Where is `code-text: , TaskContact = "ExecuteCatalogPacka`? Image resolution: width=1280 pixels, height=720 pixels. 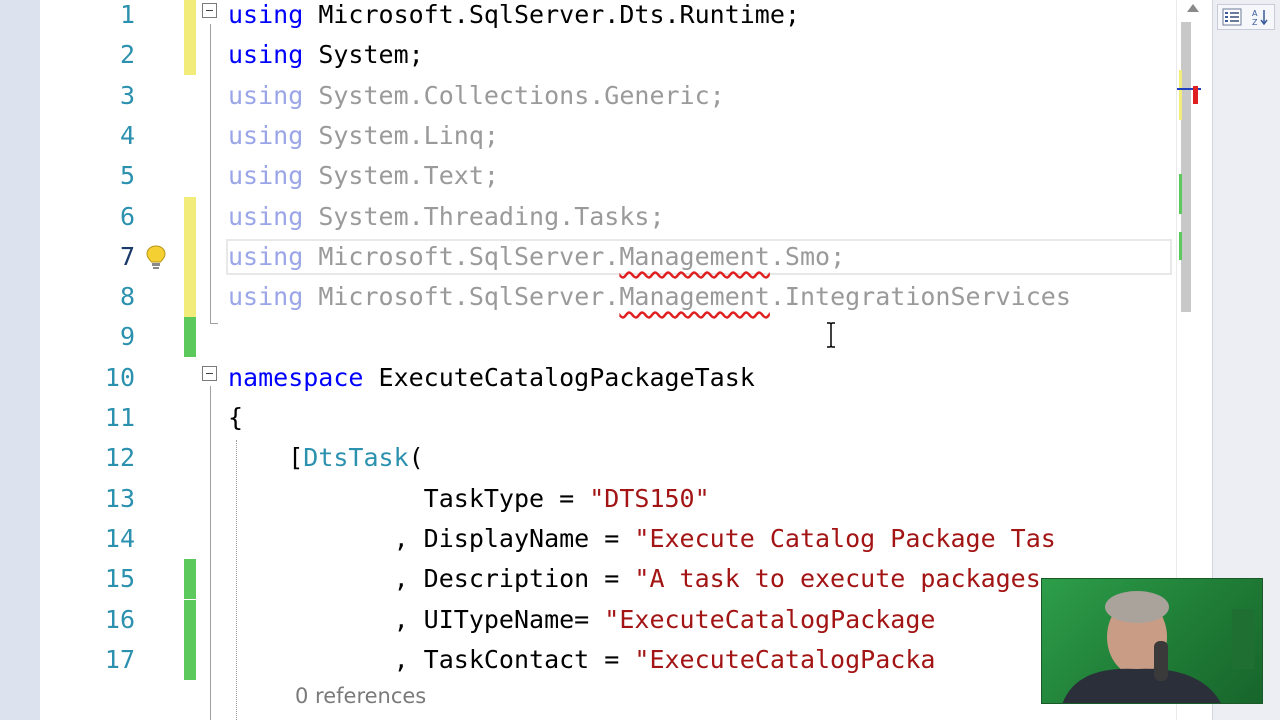
code-text: , TaskContact = "ExecuteCatalogPacka is located at coordinates (582, 660).